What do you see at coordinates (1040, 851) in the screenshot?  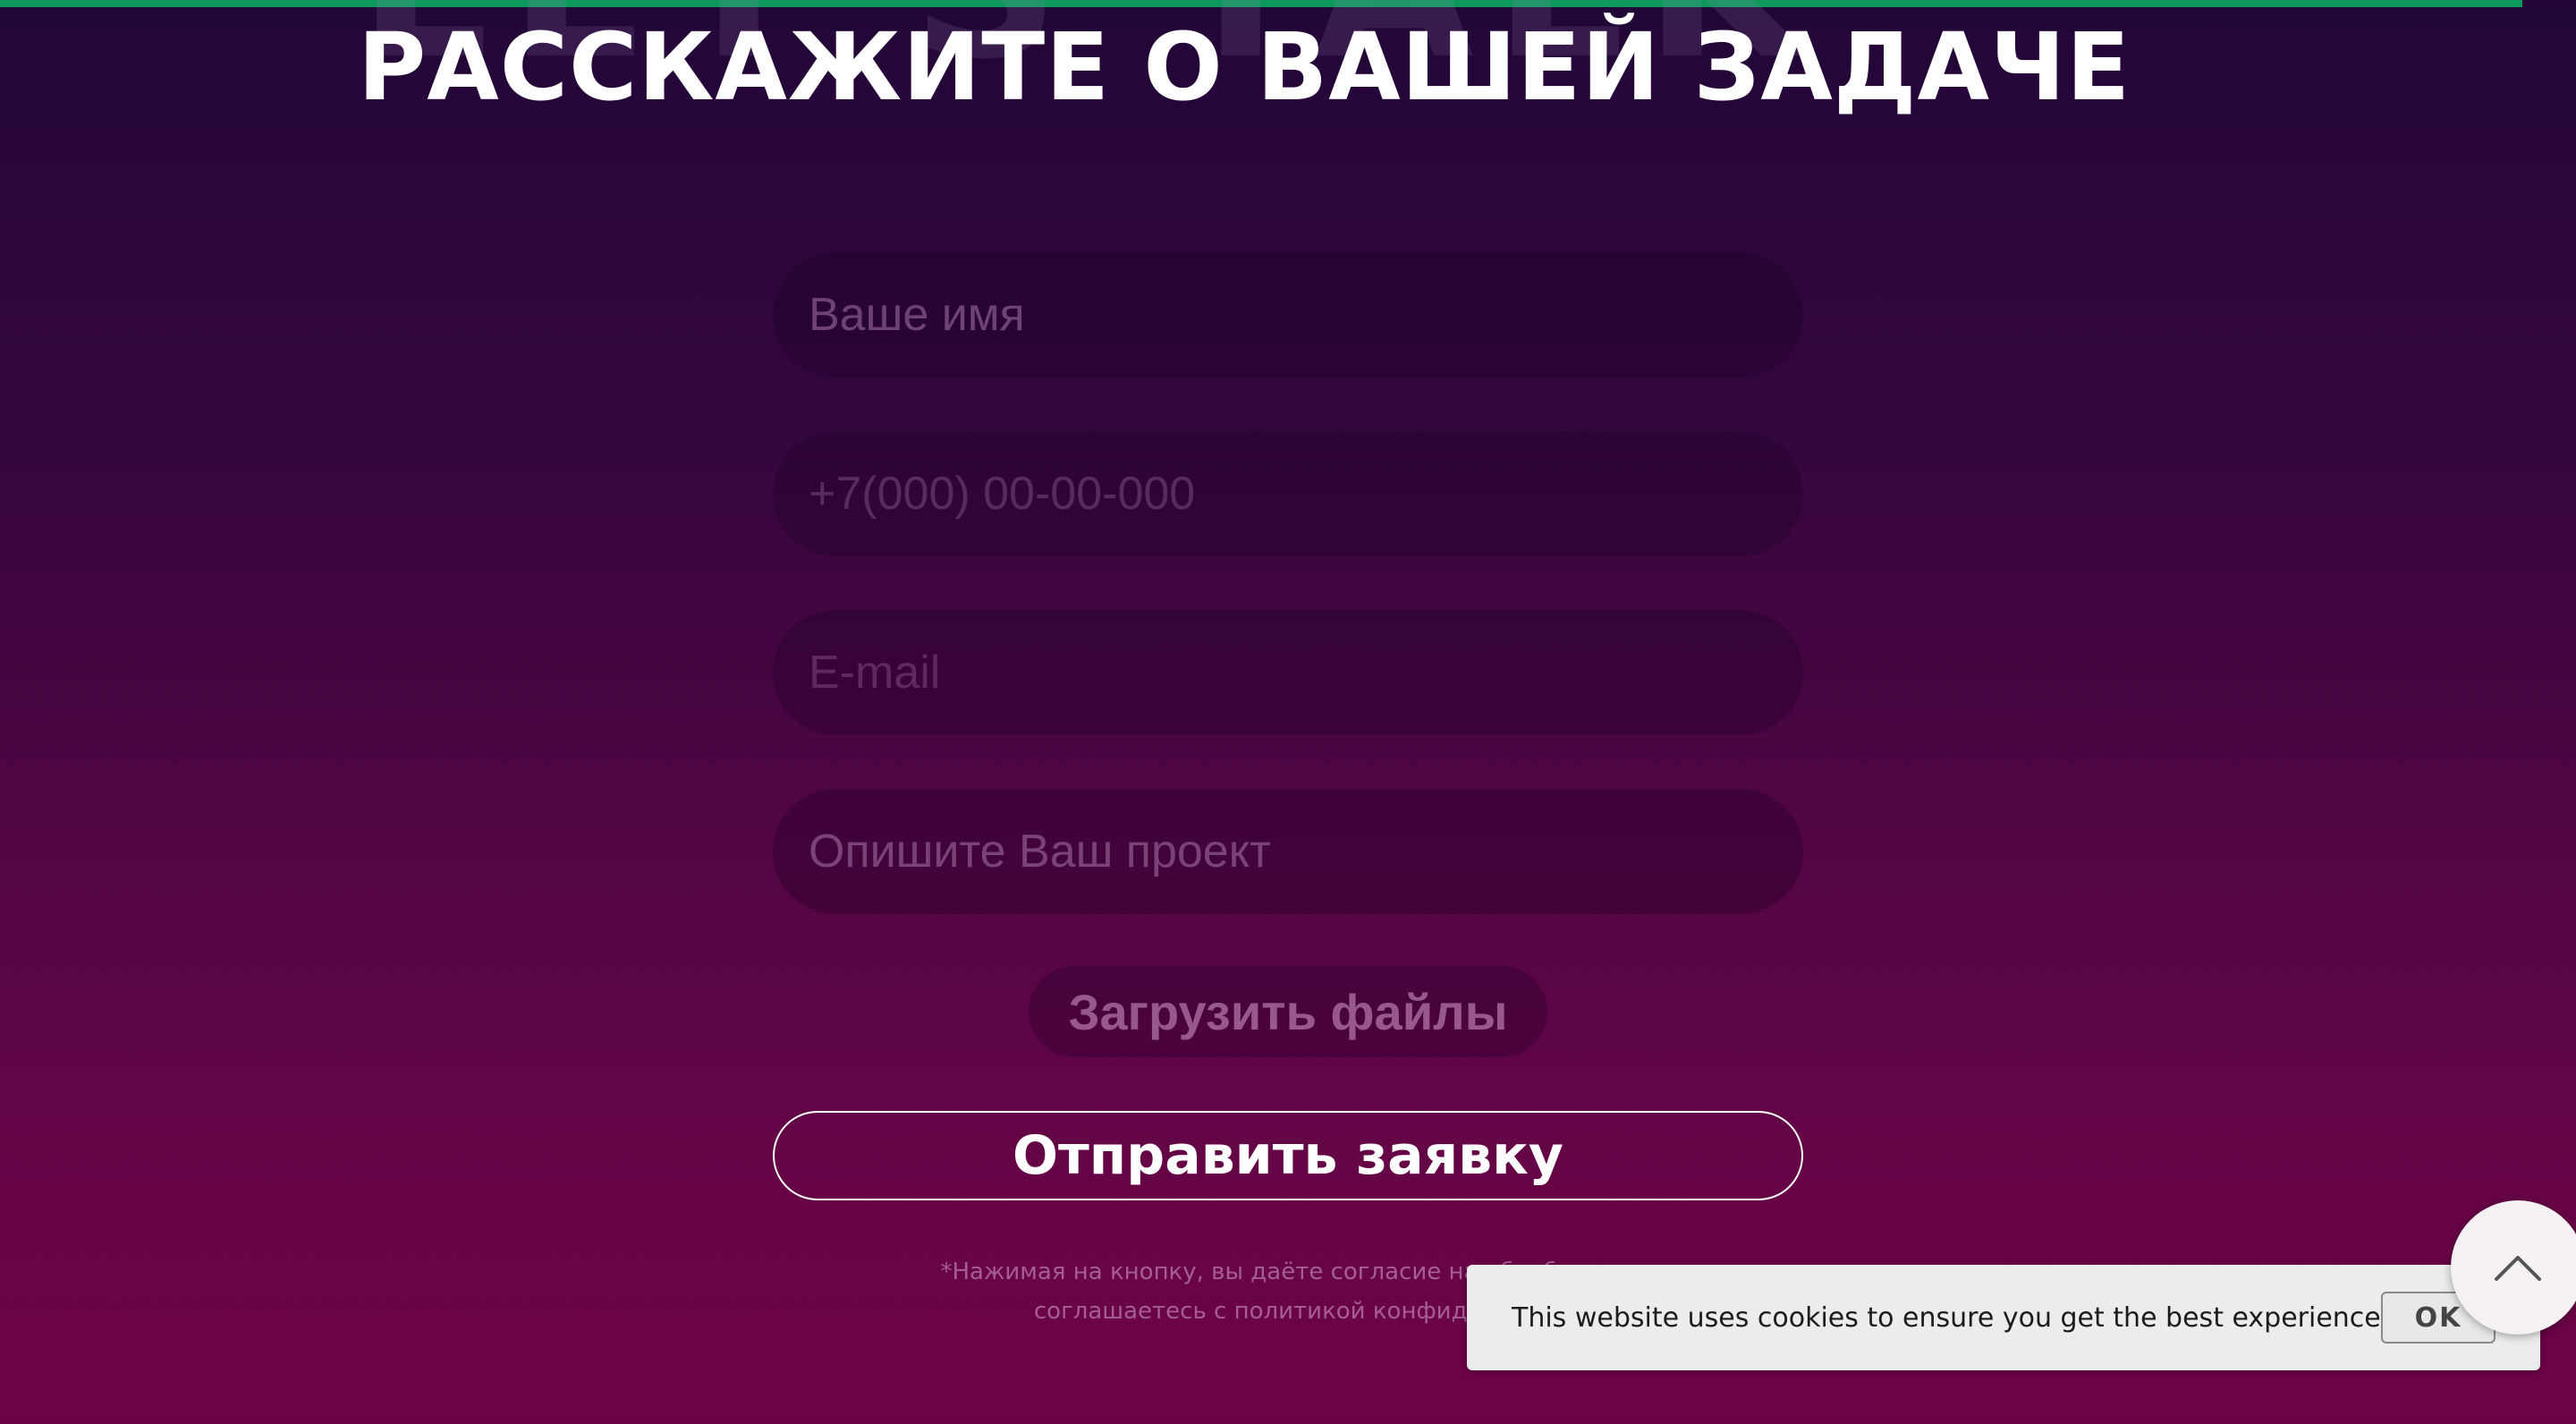 I see `project-description-placeholder: Опишите Ваш проект` at bounding box center [1040, 851].